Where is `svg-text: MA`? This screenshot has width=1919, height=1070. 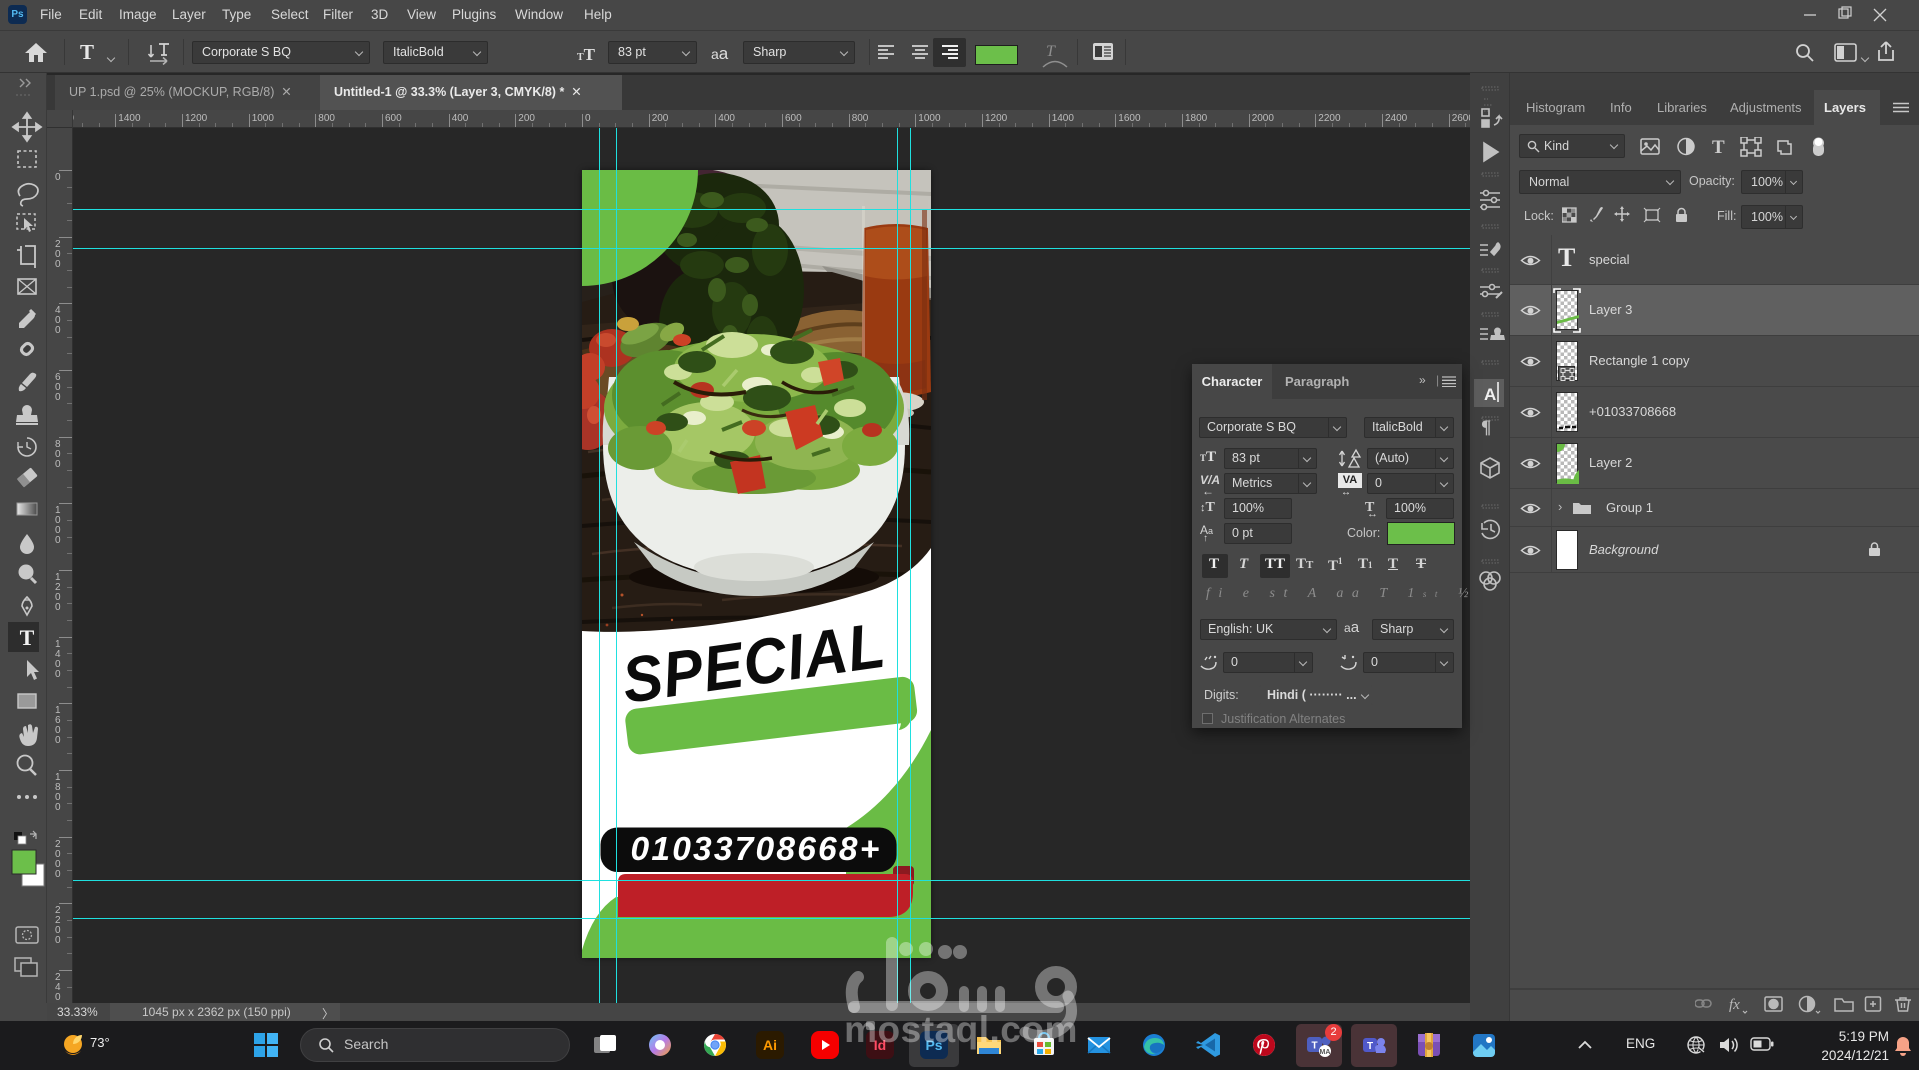
svg-text: MA is located at coordinates (1325, 1052).